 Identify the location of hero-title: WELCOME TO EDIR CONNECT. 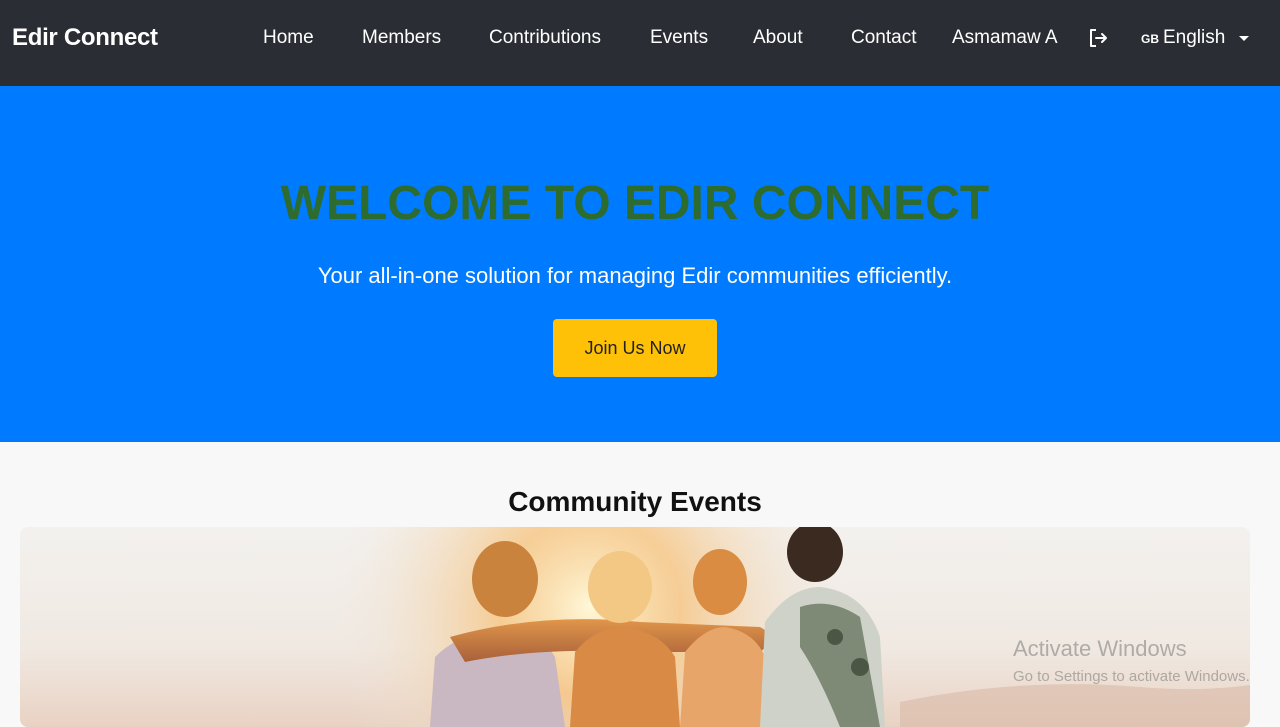
(635, 203).